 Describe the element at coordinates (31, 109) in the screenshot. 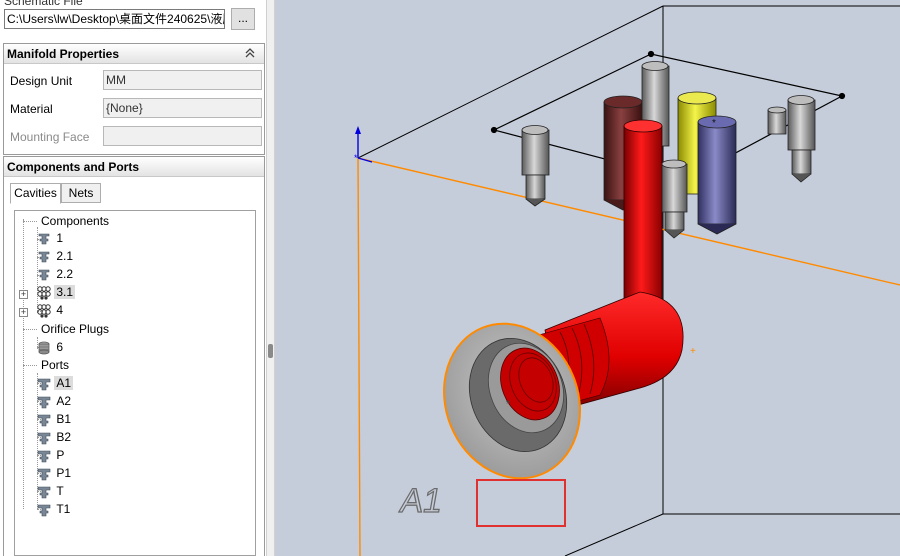

I see `material-label: Material` at that location.